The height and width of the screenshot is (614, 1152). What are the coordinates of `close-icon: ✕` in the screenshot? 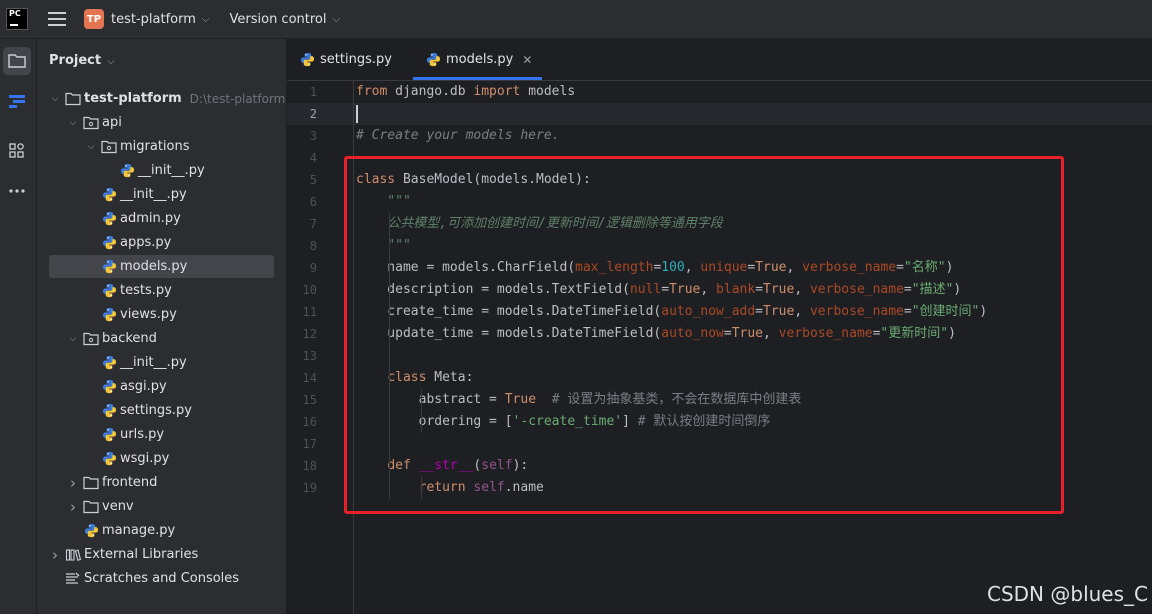 It's located at (527, 60).